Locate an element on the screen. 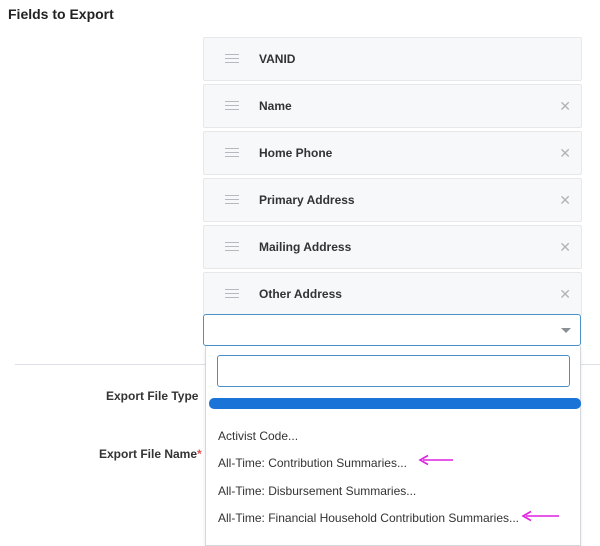 This screenshot has width=600, height=546. field-row-vanid: VANID is located at coordinates (392, 59).